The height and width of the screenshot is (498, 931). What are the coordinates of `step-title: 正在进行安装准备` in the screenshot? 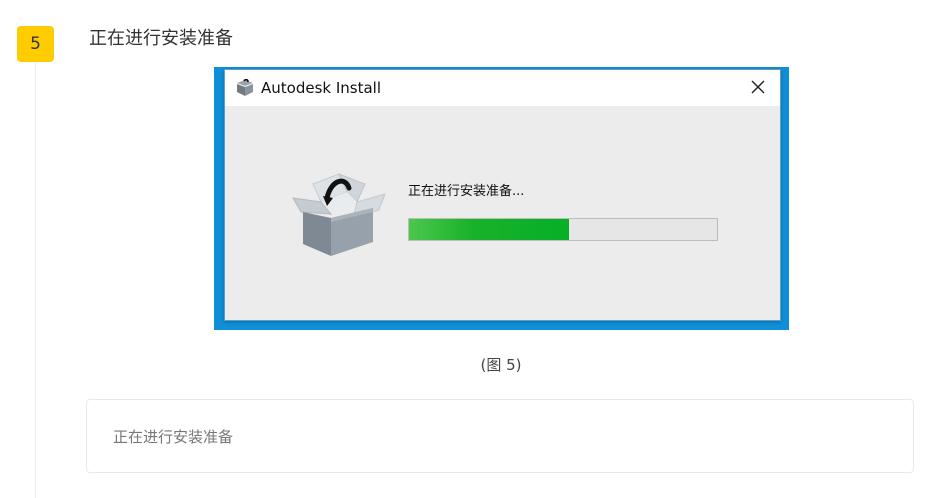 It's located at (161, 38).